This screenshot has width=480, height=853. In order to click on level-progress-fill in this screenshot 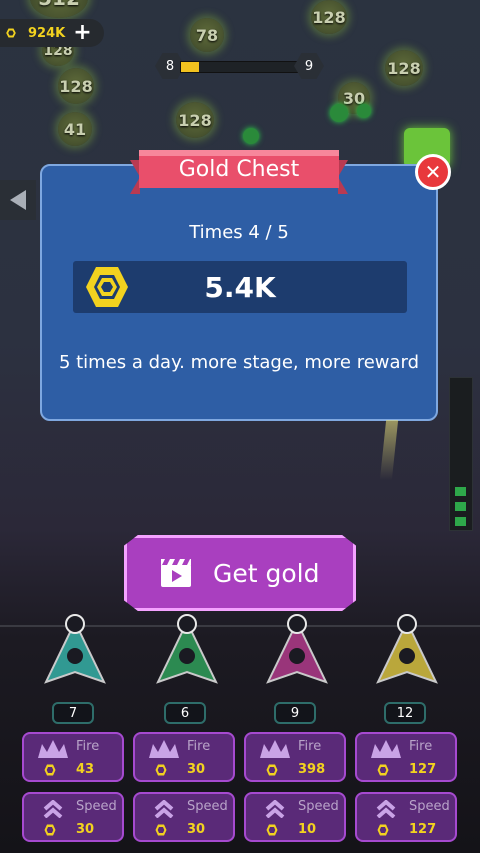, I will do `click(190, 67)`.